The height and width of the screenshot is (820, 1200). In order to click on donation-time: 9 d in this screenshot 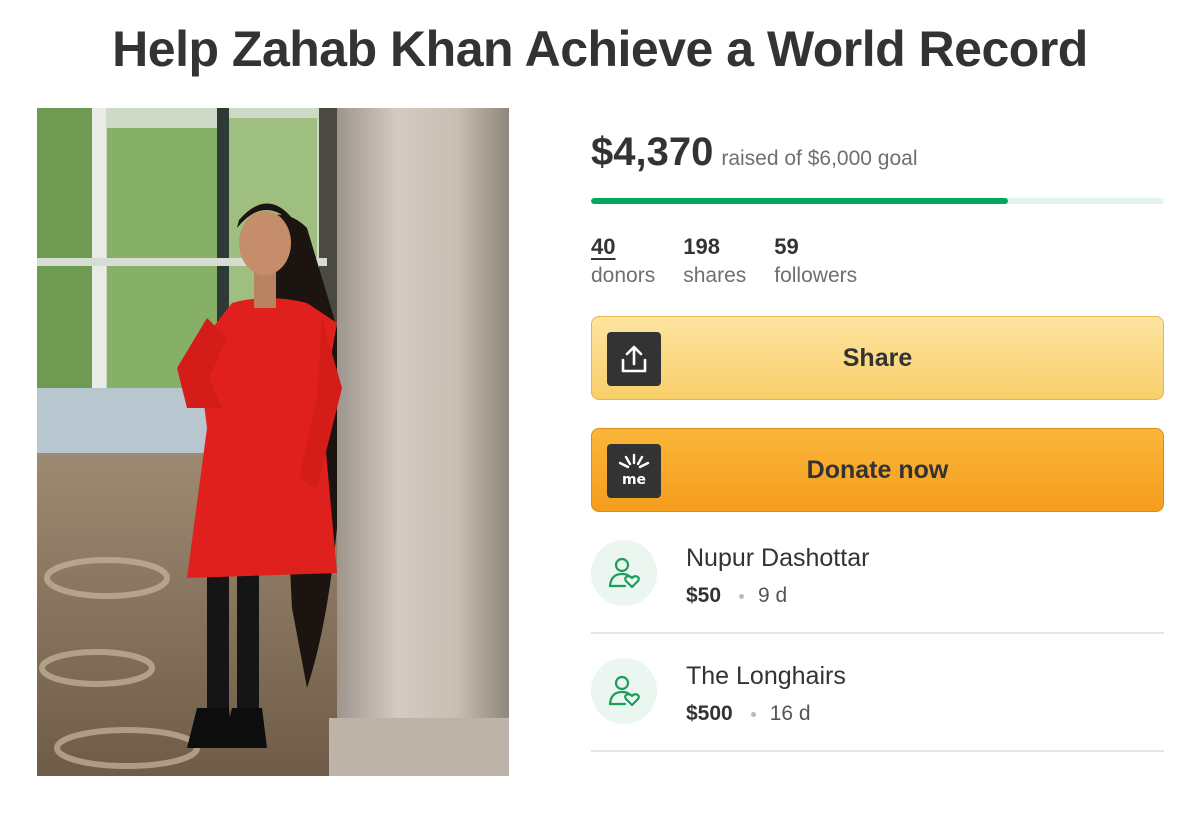, I will do `click(773, 595)`.